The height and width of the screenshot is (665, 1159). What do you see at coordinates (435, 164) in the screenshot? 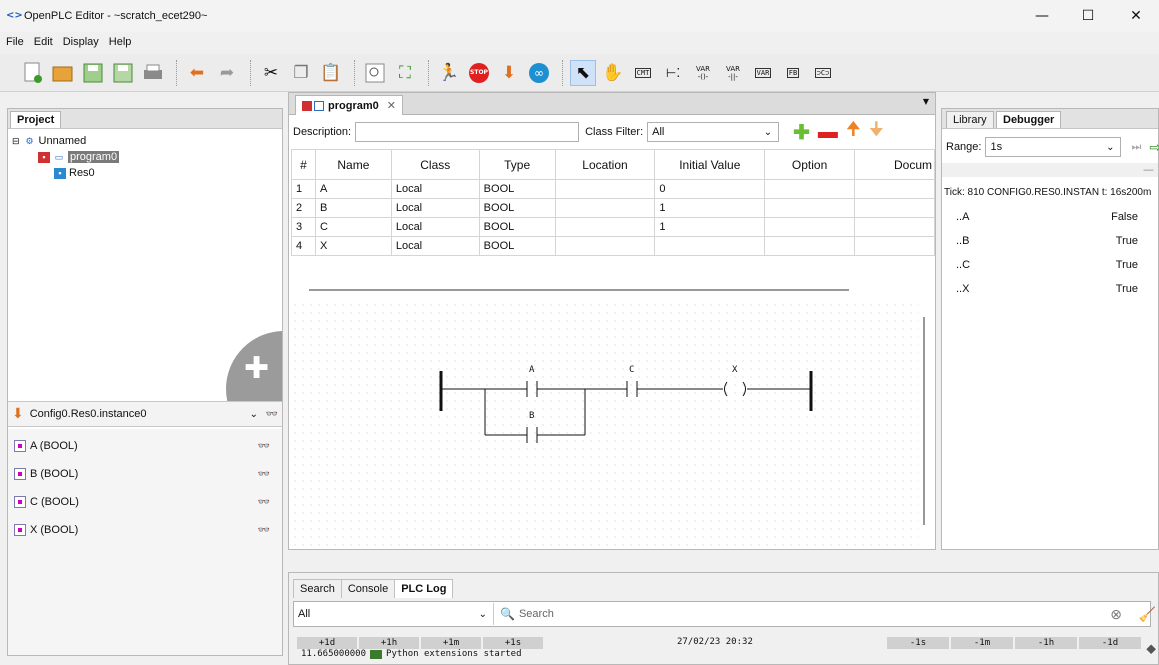
I see `col-class: Class` at bounding box center [435, 164].